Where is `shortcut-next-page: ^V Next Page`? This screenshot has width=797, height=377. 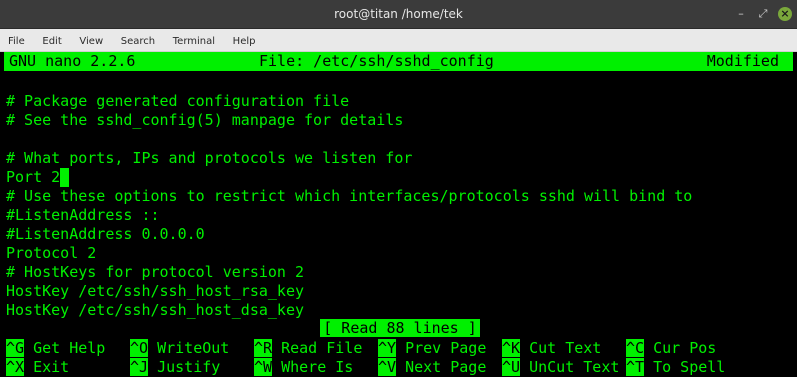
shortcut-next-page: ^V Next Page is located at coordinates (432, 367).